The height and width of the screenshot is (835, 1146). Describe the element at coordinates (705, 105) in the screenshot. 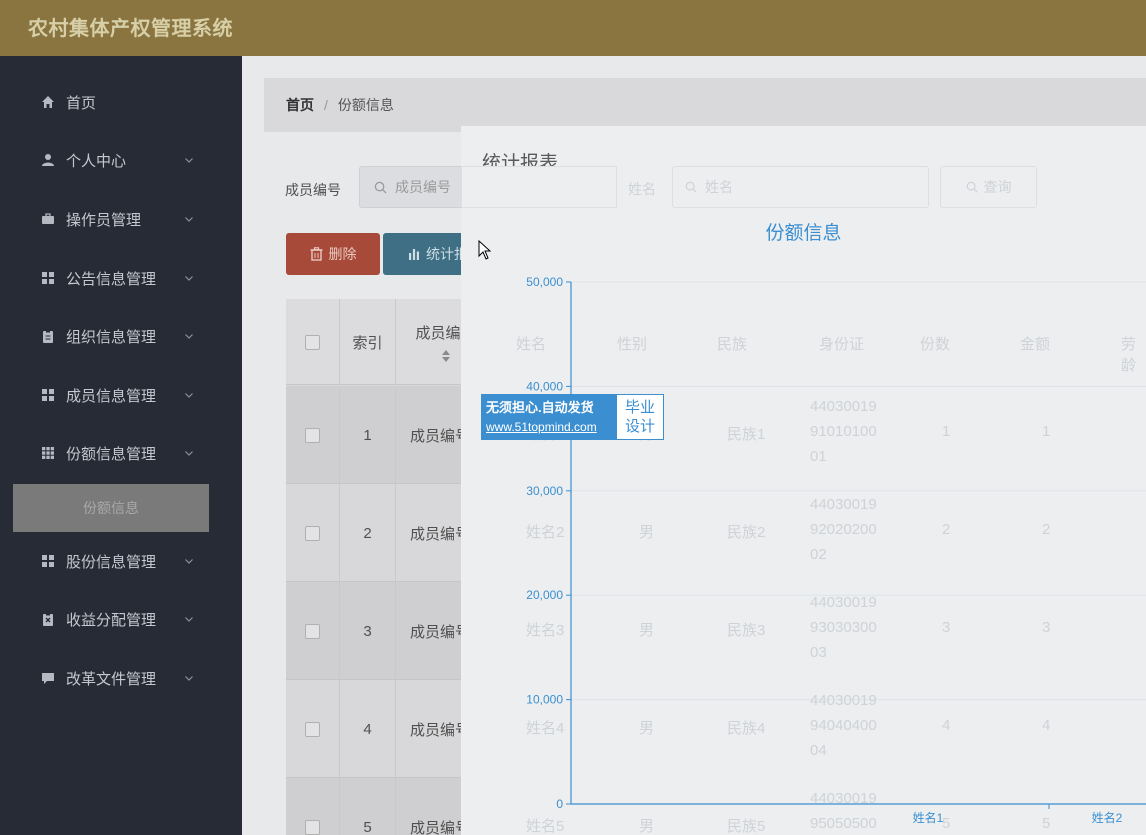

I see `breadcrumb: 首页 / 份额信息` at that location.